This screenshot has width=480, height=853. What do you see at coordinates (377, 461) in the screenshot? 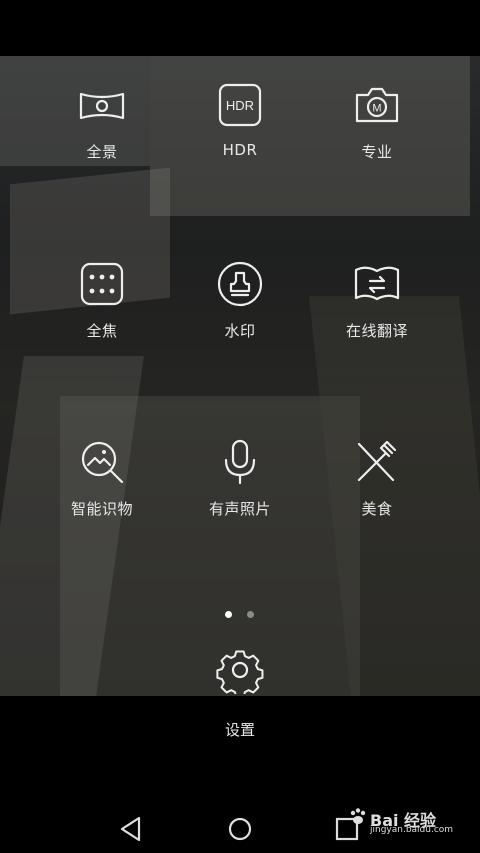
I see `food-icon` at bounding box center [377, 461].